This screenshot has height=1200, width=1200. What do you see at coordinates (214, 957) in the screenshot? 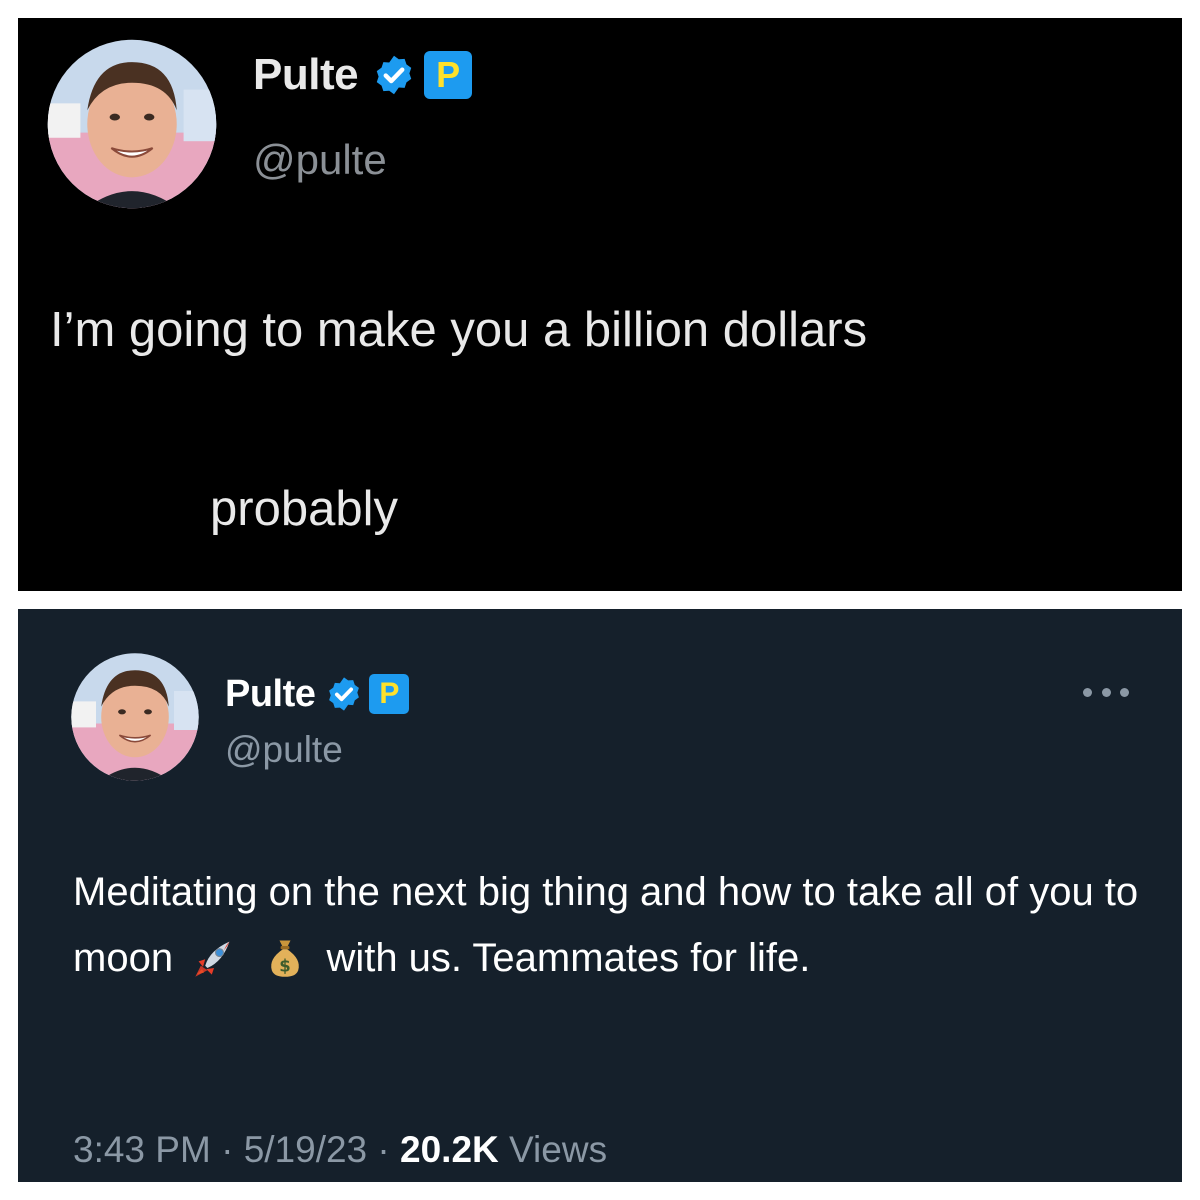
I see `rocket-icon` at bounding box center [214, 957].